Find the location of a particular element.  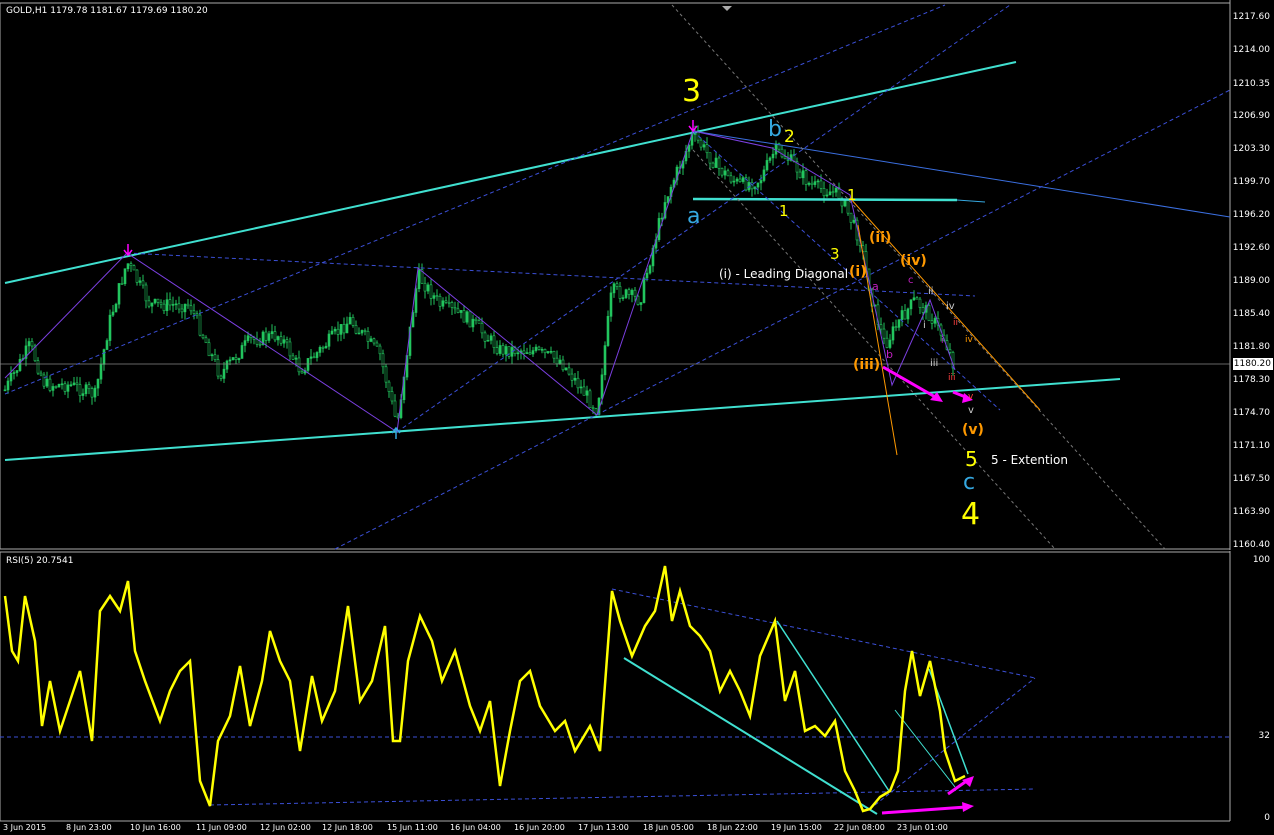

sub-v-2-label: v is located at coordinates (971, 397).